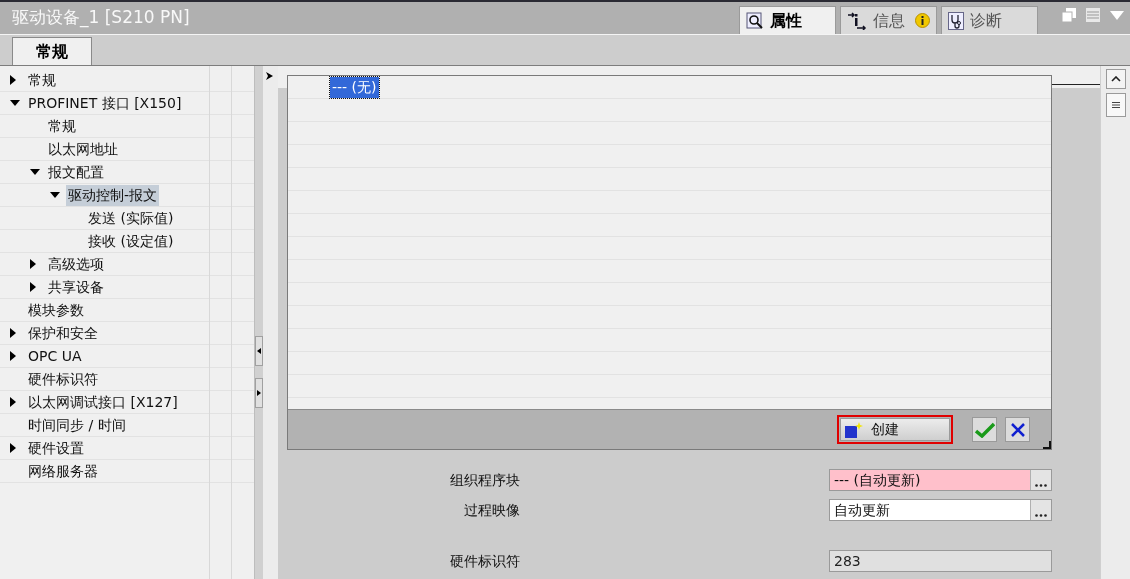 This screenshot has height=579, width=1130. I want to click on tree-item: 发送 (实际值), so click(131, 218).